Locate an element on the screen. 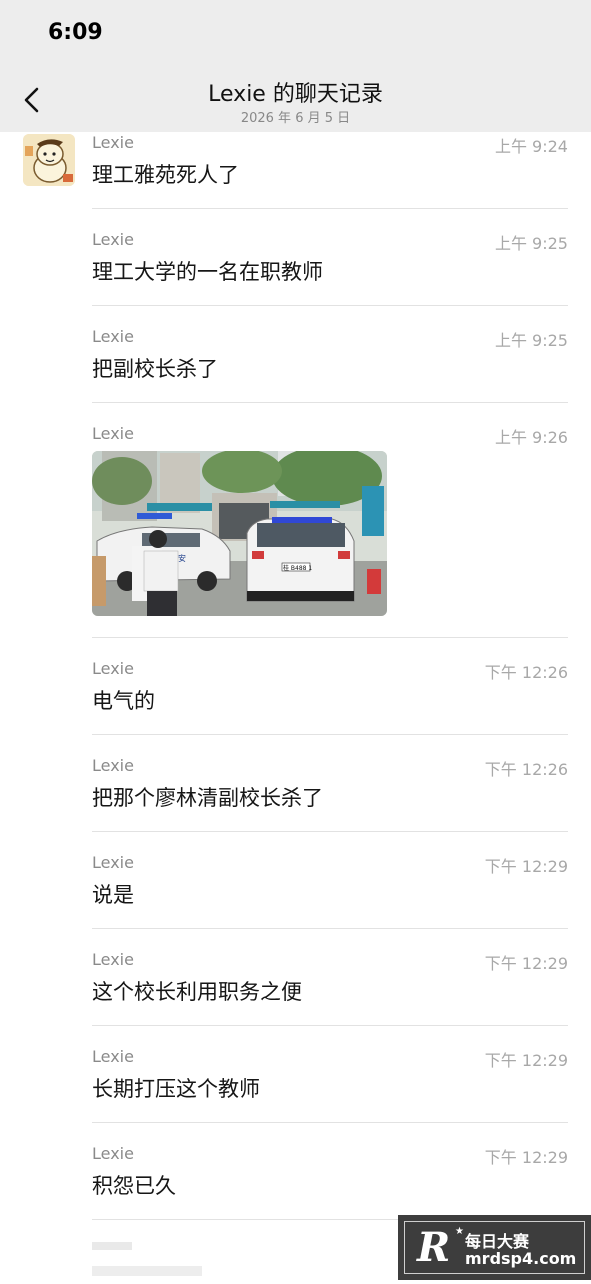  chat-message: Lexie 下午 12:29 说是 is located at coordinates (330, 880).